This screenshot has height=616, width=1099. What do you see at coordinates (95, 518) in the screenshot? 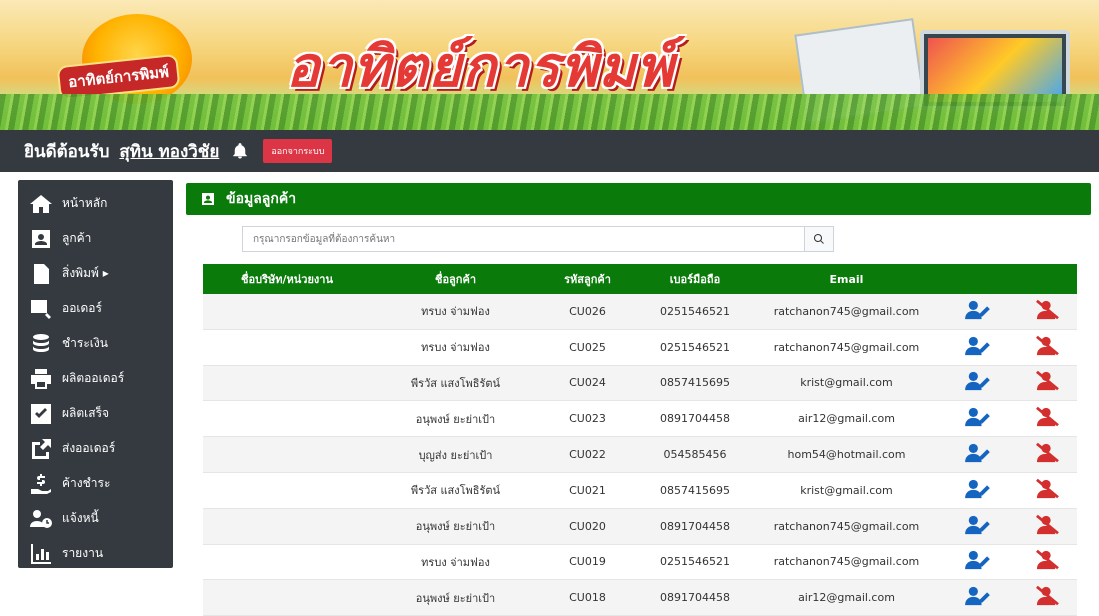
I see `sidebar-item-invoice: แจ้งหนี้` at bounding box center [95, 518].